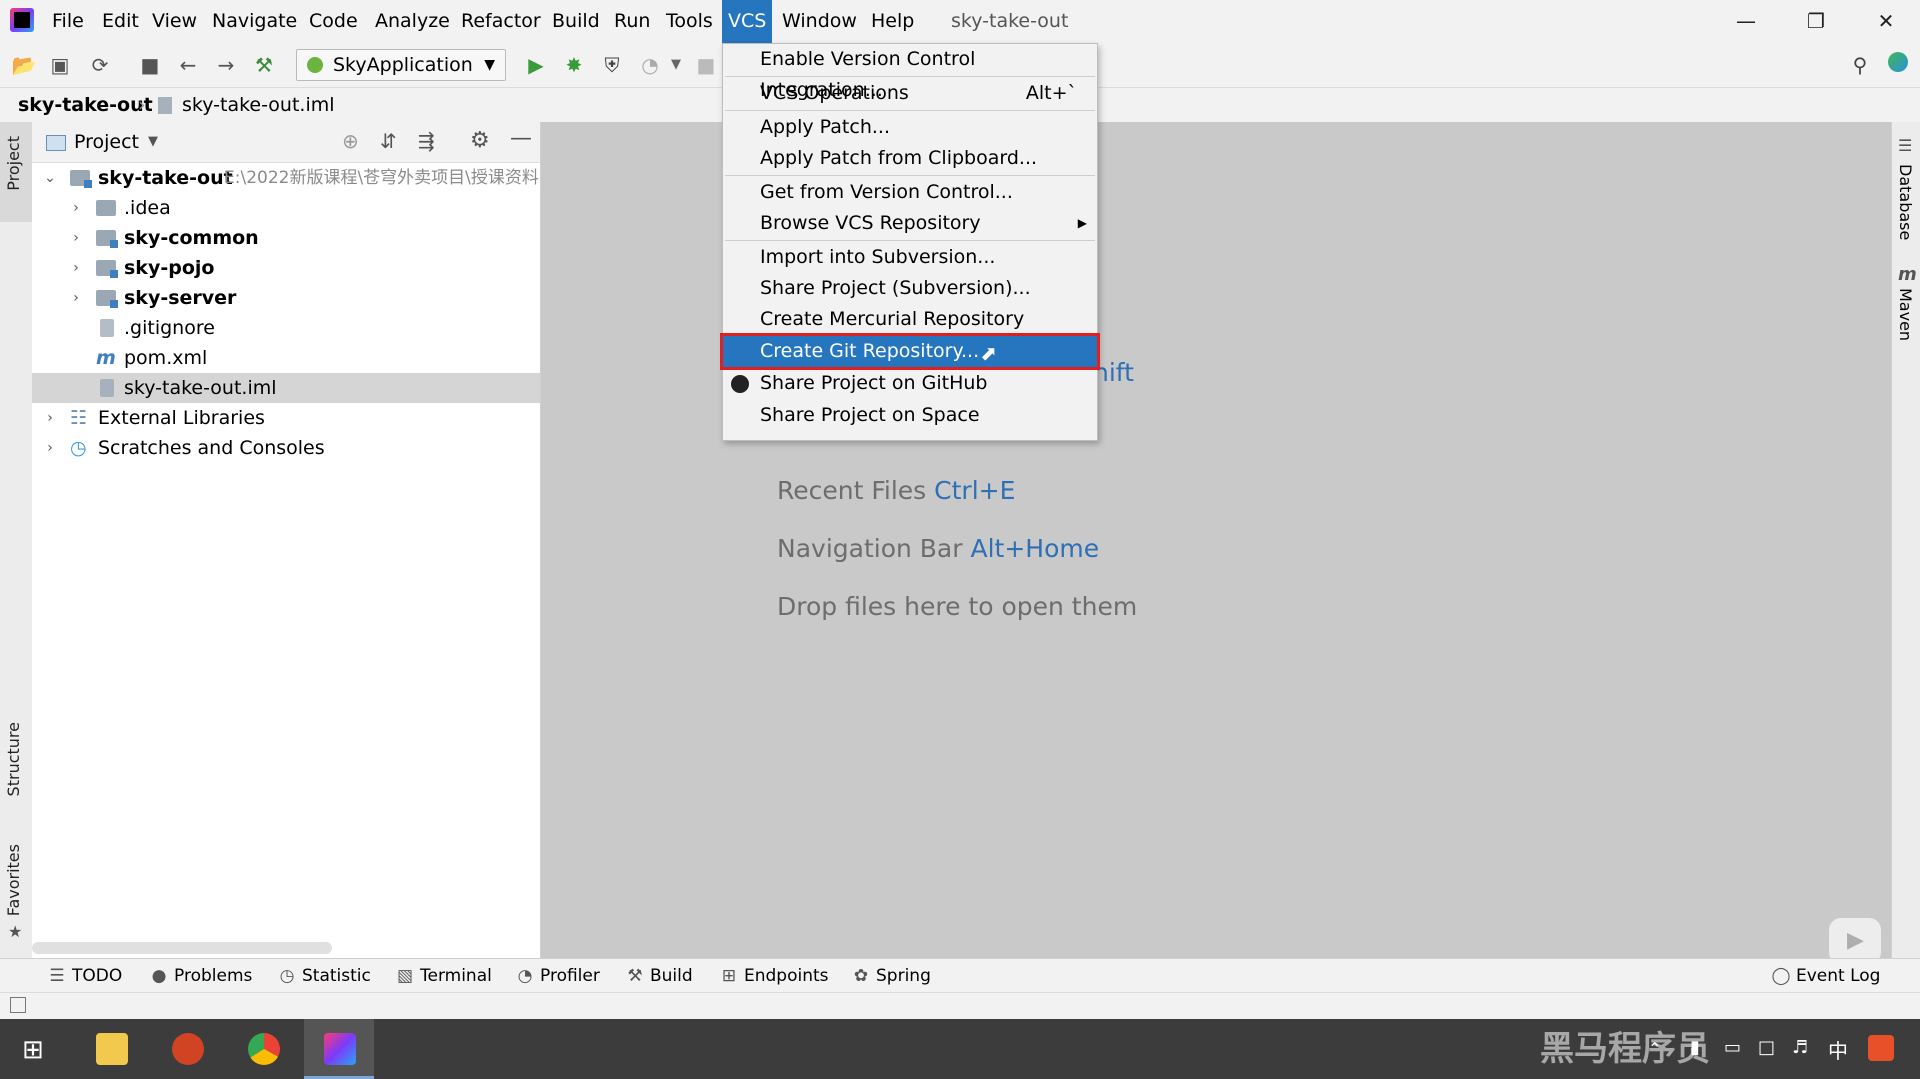 The width and height of the screenshot is (1920, 1079). I want to click on tray-battery-icon: ▭, so click(1732, 1047).